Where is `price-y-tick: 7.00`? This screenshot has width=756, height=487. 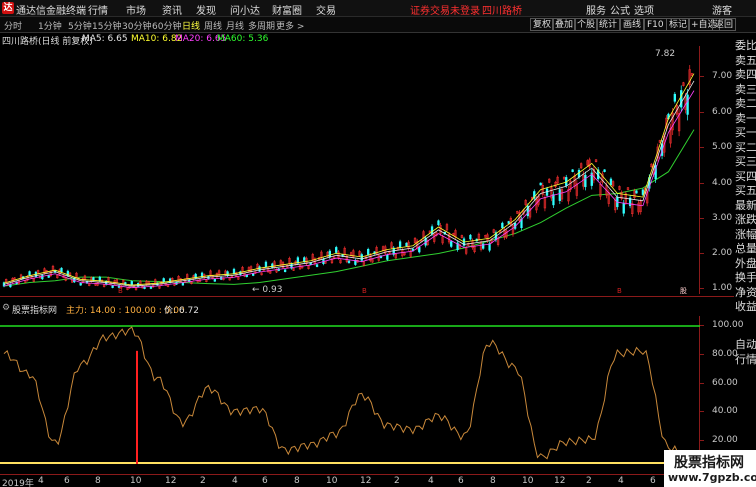
price-y-tick: 7.00 is located at coordinates (722, 76).